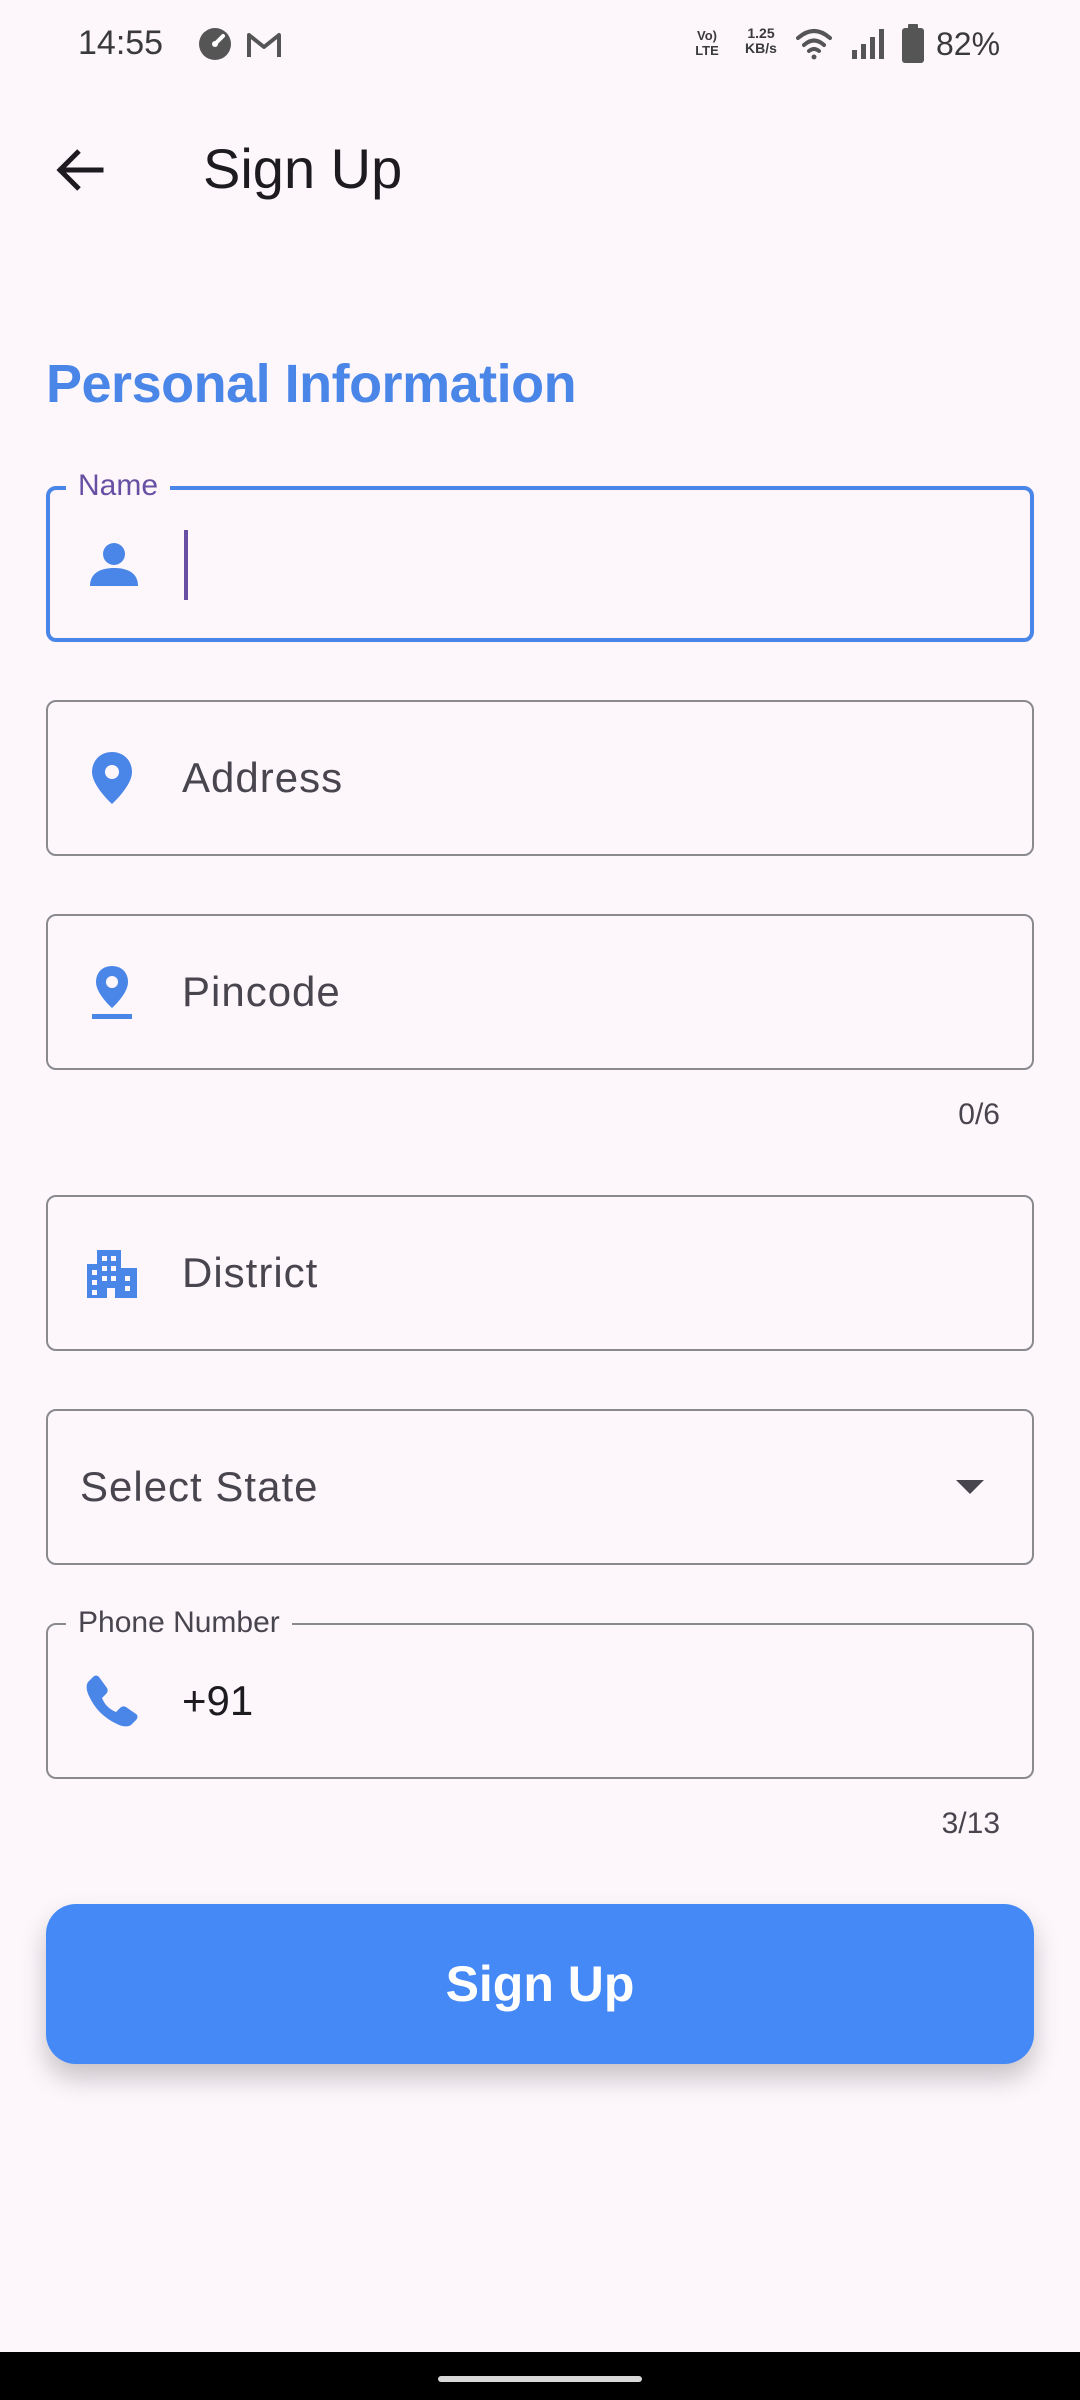 This screenshot has height=2400, width=1080. What do you see at coordinates (707, 43) in the screenshot?
I see `volte-icon: Vo) LTE` at bounding box center [707, 43].